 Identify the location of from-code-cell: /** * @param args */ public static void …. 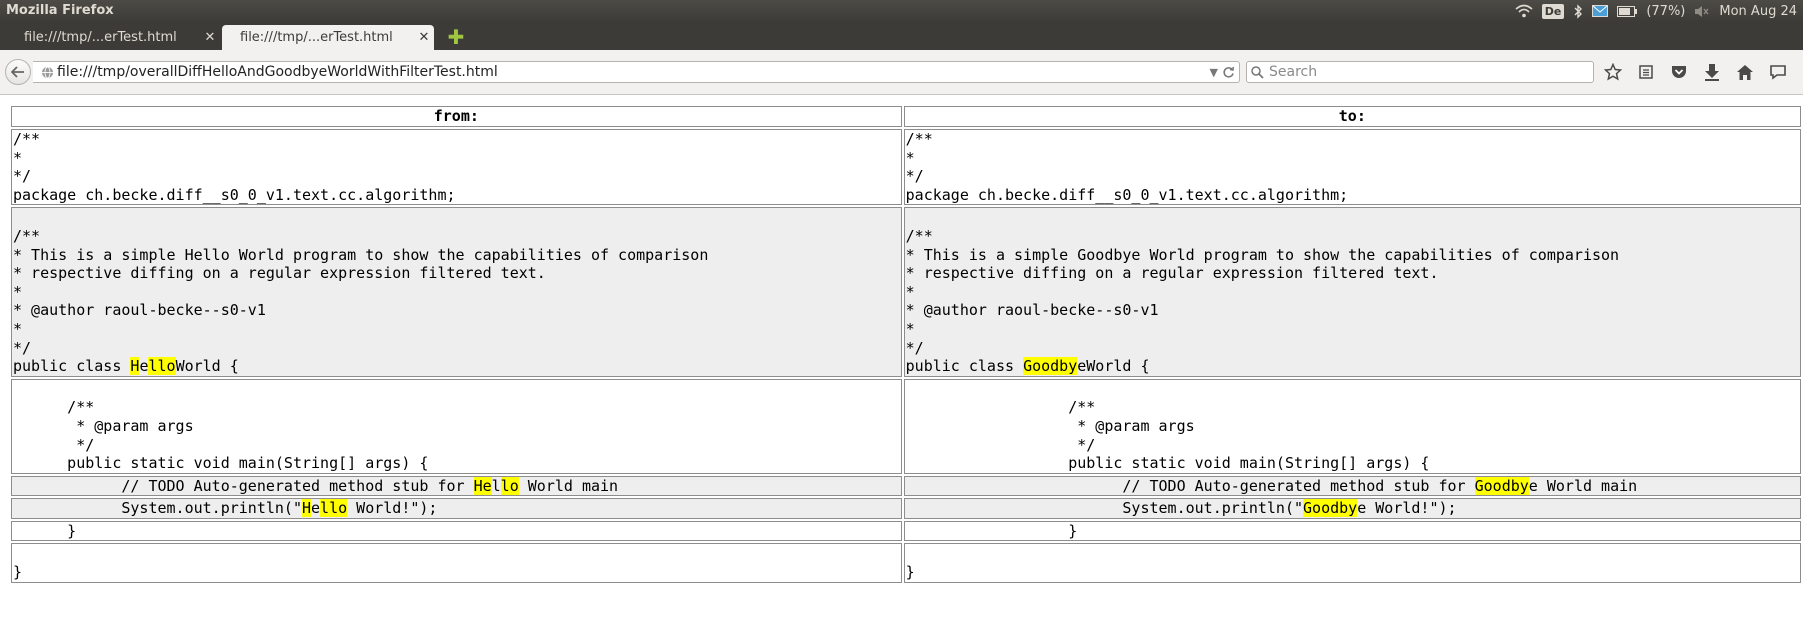
(456, 426).